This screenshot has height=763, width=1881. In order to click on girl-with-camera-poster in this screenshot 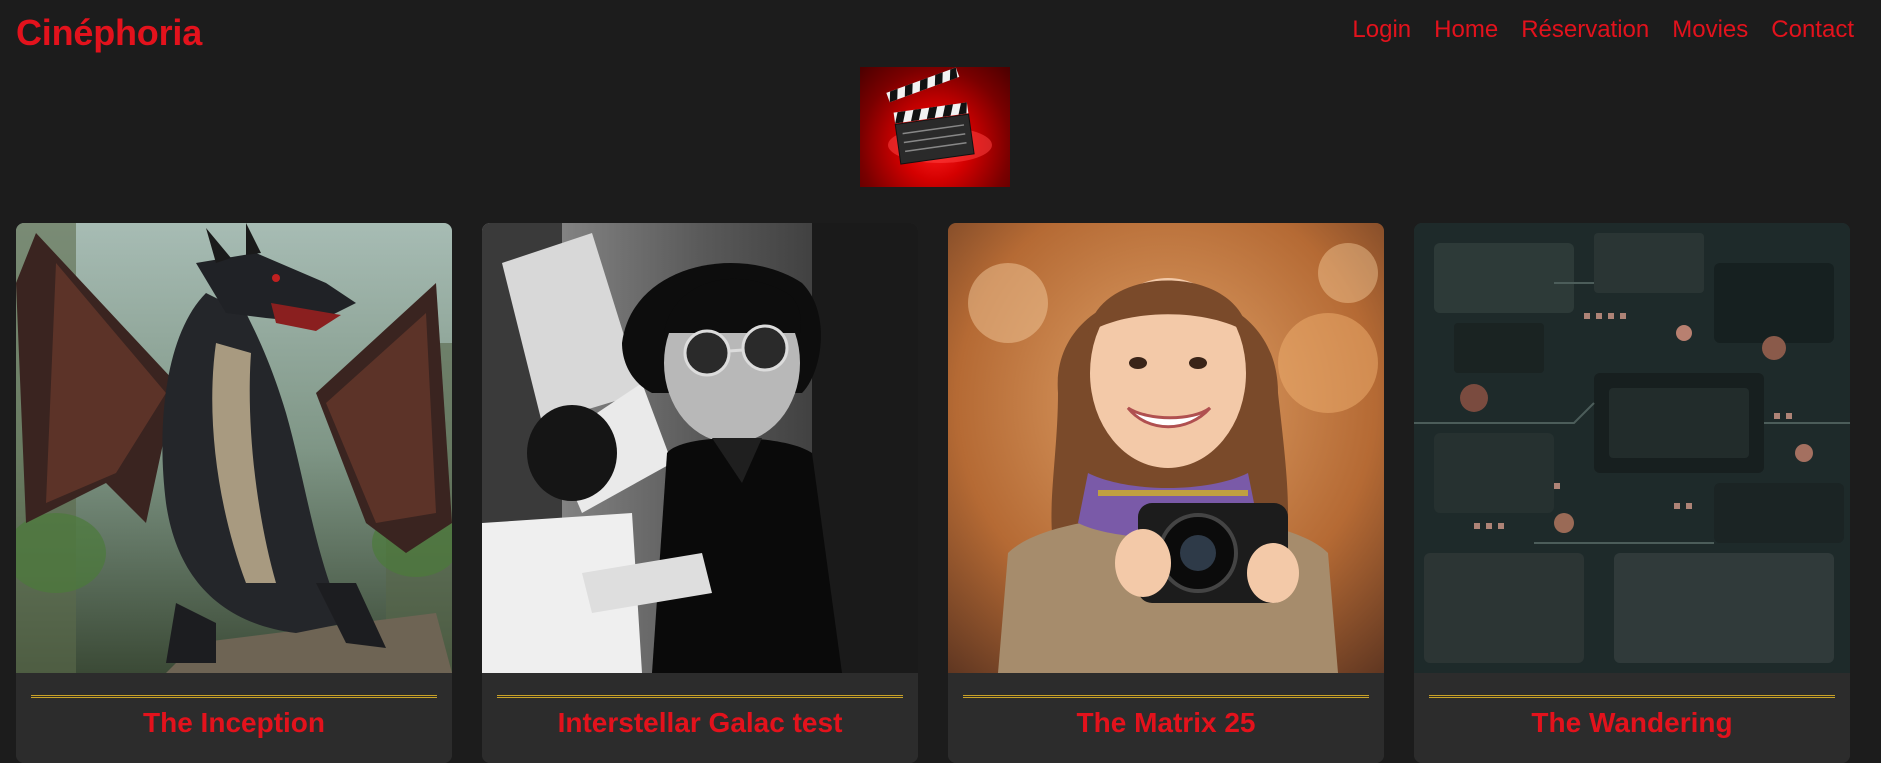, I will do `click(1166, 448)`.